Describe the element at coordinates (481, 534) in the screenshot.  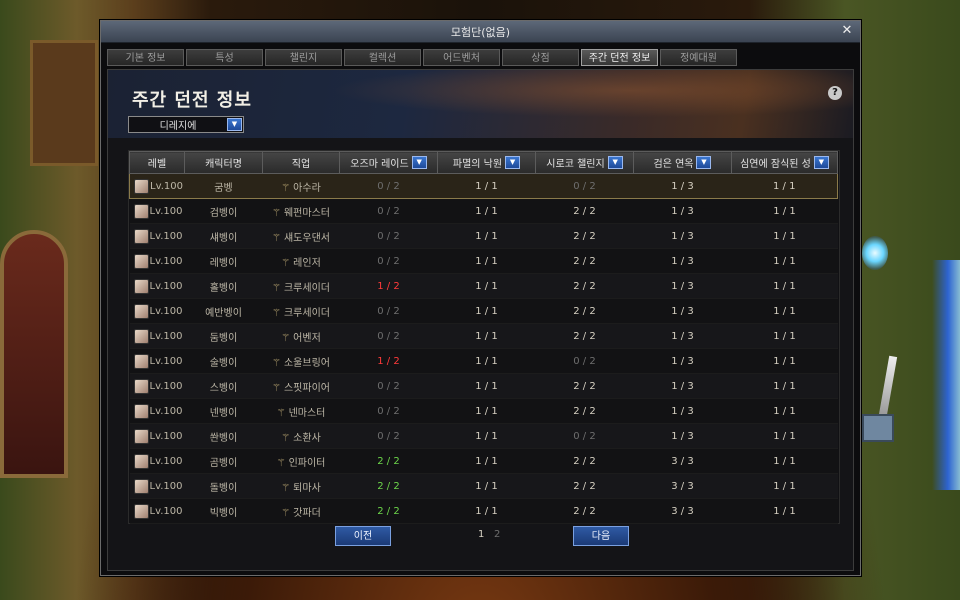
I see `page-number: 1` at that location.